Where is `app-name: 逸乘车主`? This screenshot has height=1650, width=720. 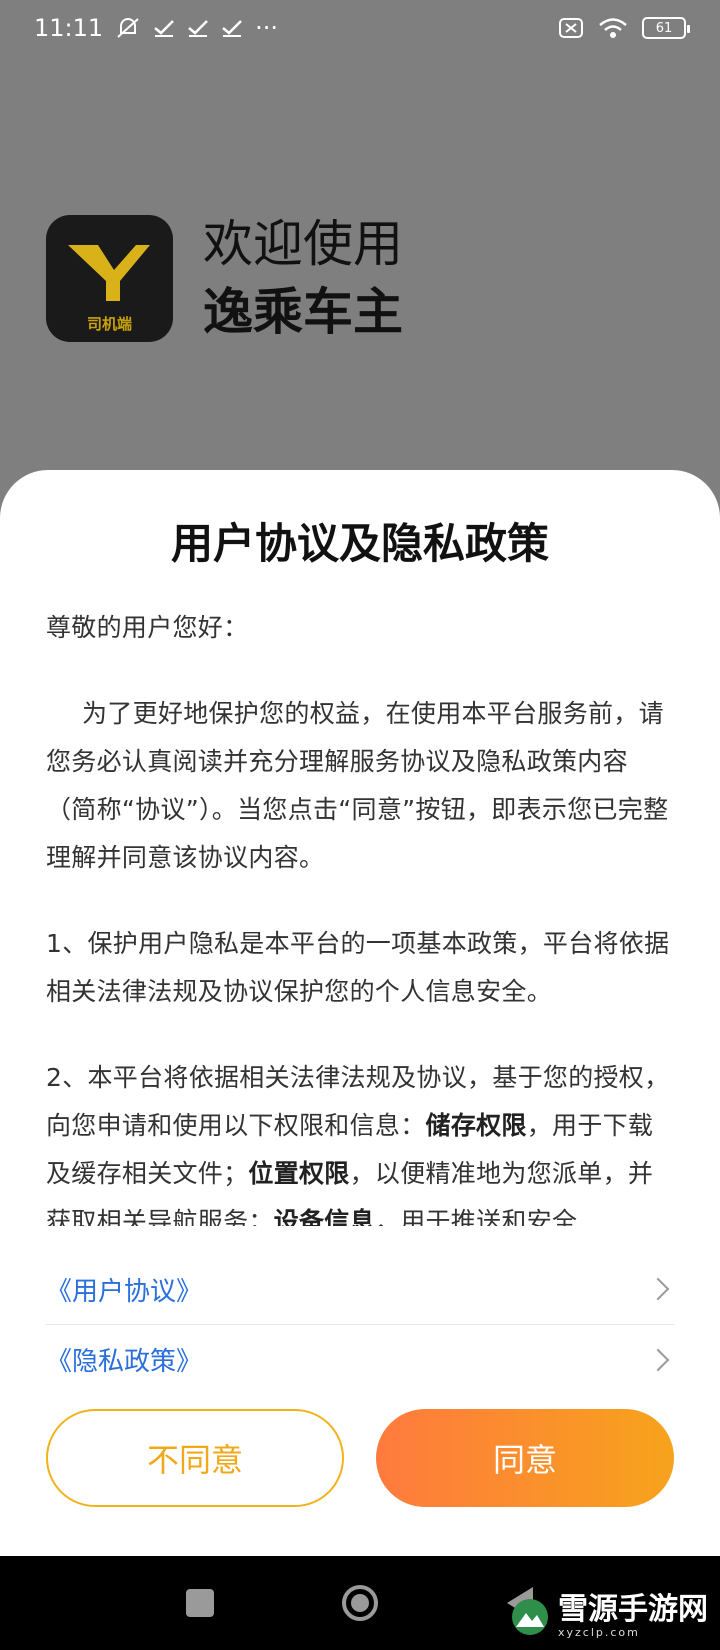
app-name: 逸乘车主 is located at coordinates (303, 312).